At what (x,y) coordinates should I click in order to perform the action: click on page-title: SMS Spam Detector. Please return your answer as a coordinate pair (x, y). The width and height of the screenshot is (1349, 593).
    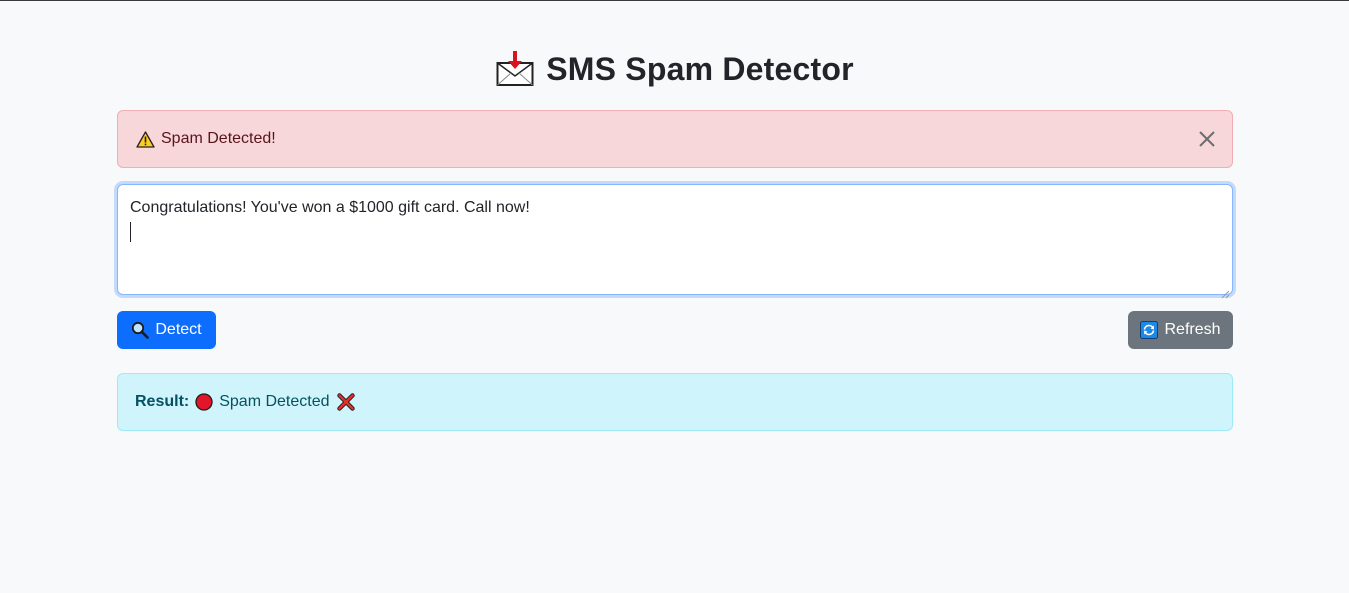
    Looking at the image, I should click on (700, 68).